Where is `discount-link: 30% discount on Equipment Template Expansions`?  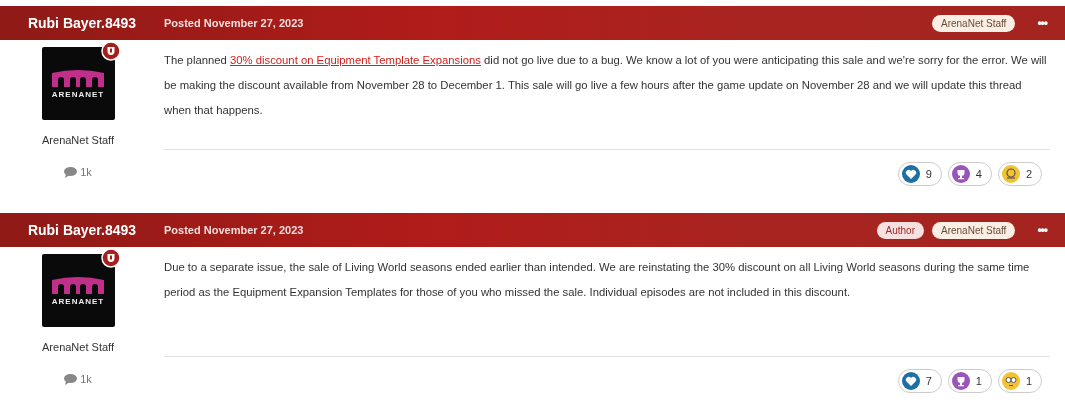 discount-link: 30% discount on Equipment Template Expansions is located at coordinates (355, 60).